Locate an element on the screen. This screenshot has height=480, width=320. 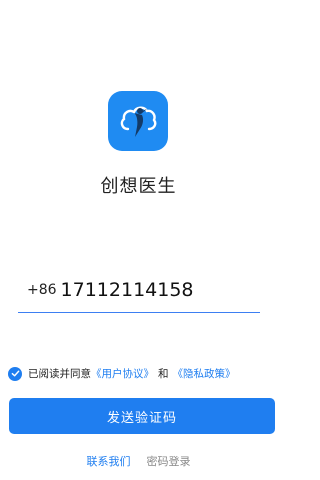
phone-input-row: +86 is located at coordinates (161, 290).